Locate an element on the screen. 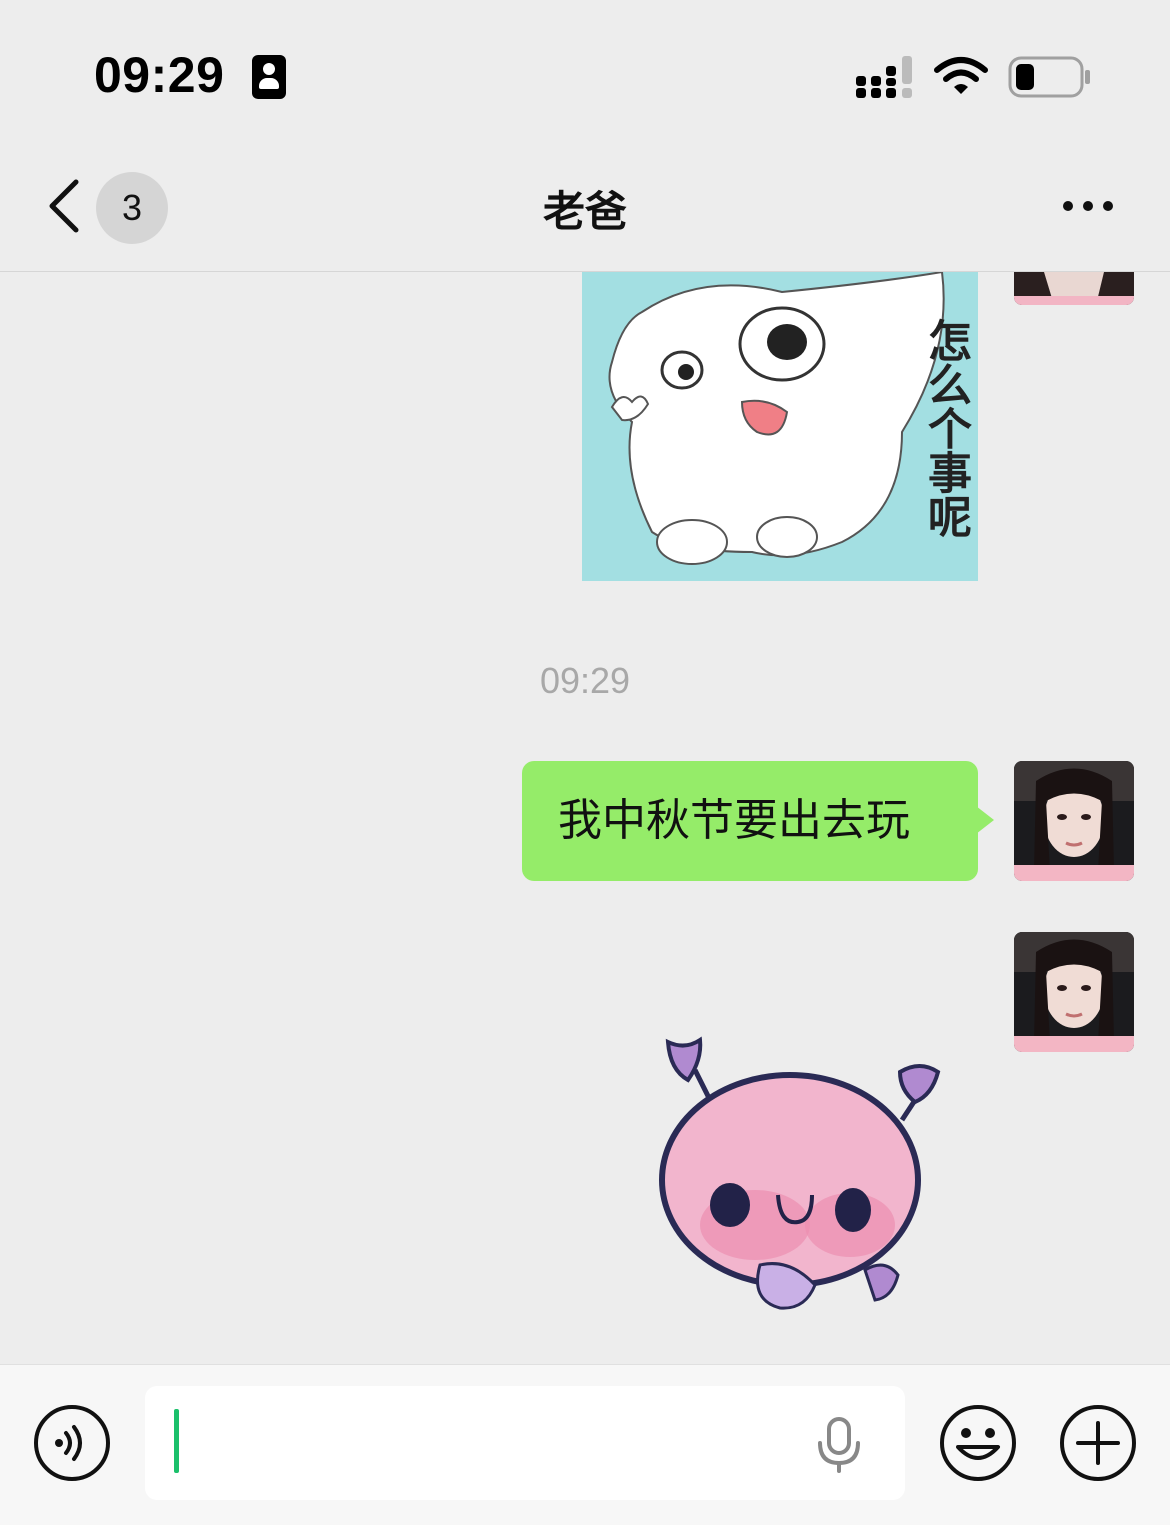  back-chevron-icon is located at coordinates (64, 206).